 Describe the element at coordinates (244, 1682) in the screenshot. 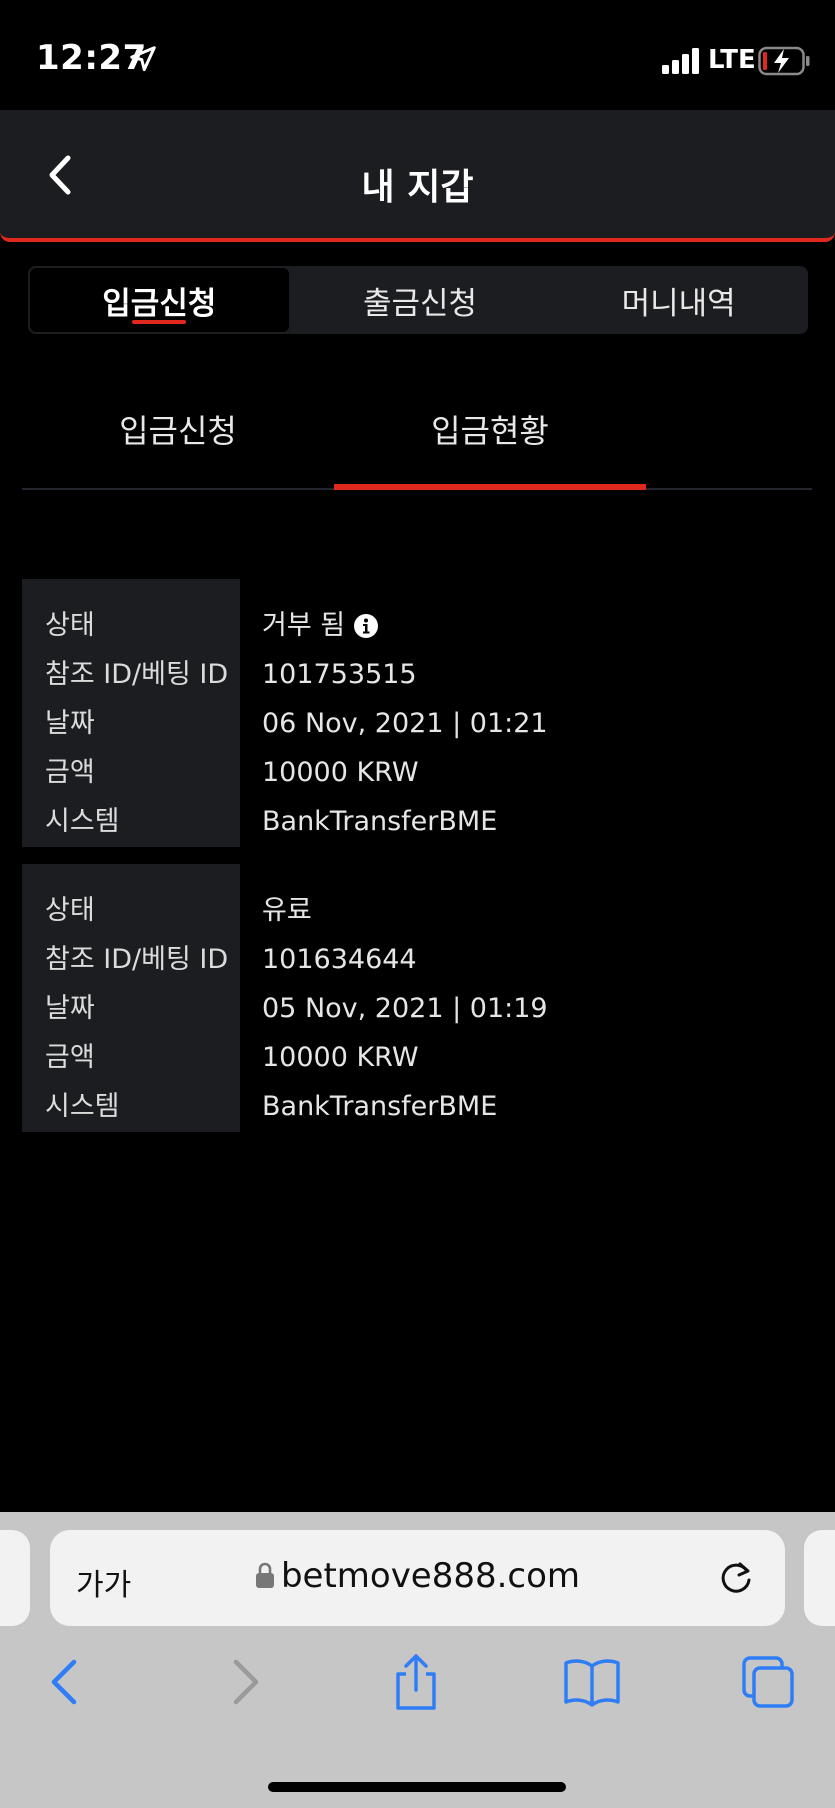

I see `browser-forward-icon` at that location.